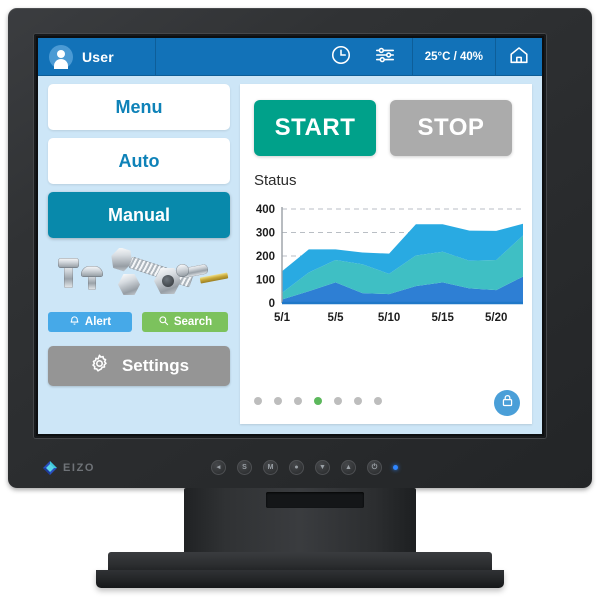  I want to click on start-button: START, so click(315, 128).